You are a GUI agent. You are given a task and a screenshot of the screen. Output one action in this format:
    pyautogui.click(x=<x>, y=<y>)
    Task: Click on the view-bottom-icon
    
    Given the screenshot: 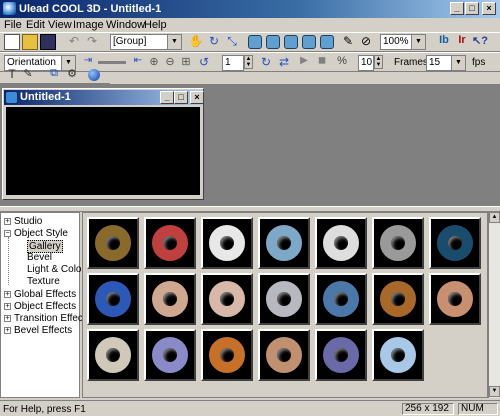 What is the action you would take?
    pyautogui.click(x=327, y=42)
    